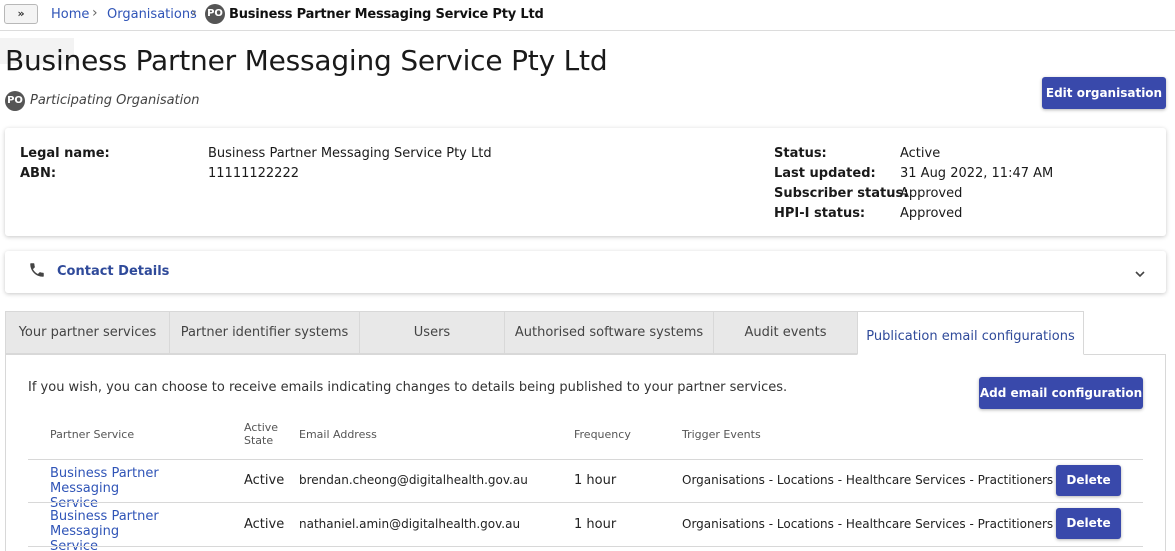  What do you see at coordinates (152, 14) in the screenshot?
I see `breadcrumb-organisations-link: Organisations` at bounding box center [152, 14].